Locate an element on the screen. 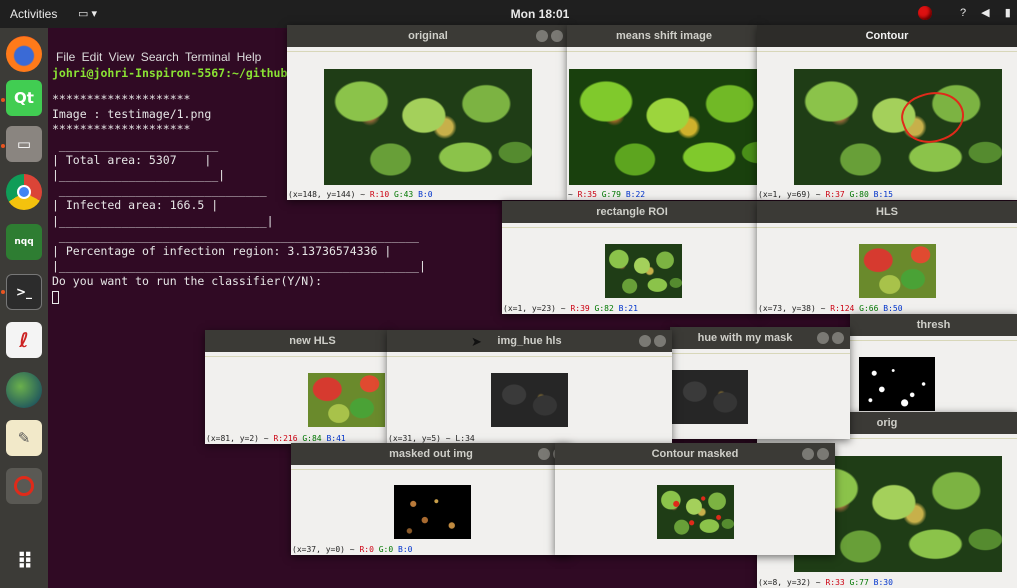 This screenshot has height=588, width=1017. system-tray: ? ◀ ▮ is located at coordinates (988, 12).